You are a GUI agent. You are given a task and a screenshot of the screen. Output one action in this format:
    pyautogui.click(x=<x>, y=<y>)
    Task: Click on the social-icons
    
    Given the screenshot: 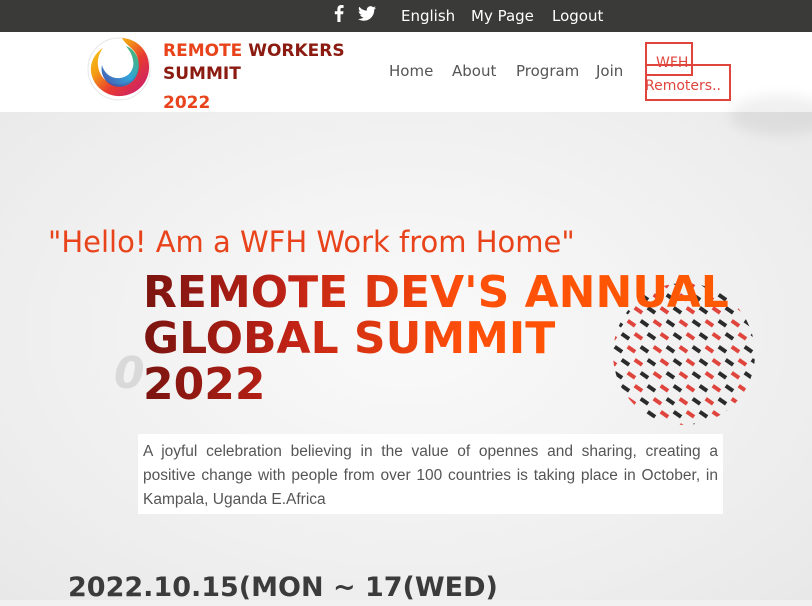 What is the action you would take?
    pyautogui.click(x=355, y=16)
    